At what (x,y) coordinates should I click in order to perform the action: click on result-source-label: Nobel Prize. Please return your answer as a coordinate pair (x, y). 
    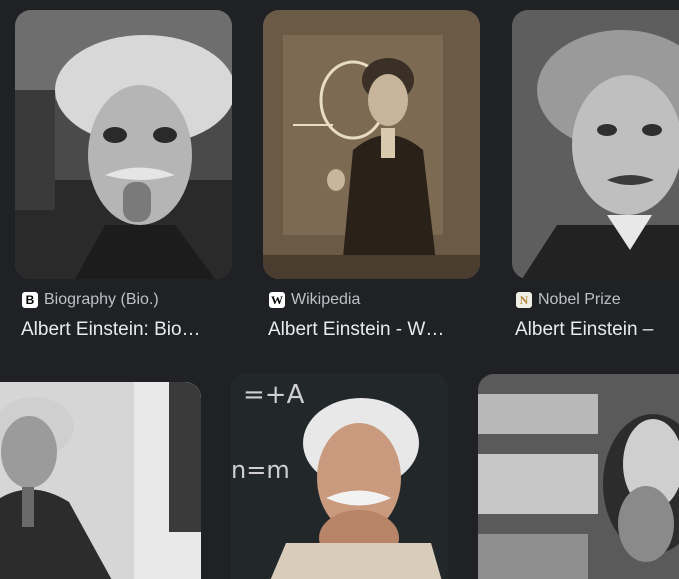
    Looking at the image, I should click on (579, 299).